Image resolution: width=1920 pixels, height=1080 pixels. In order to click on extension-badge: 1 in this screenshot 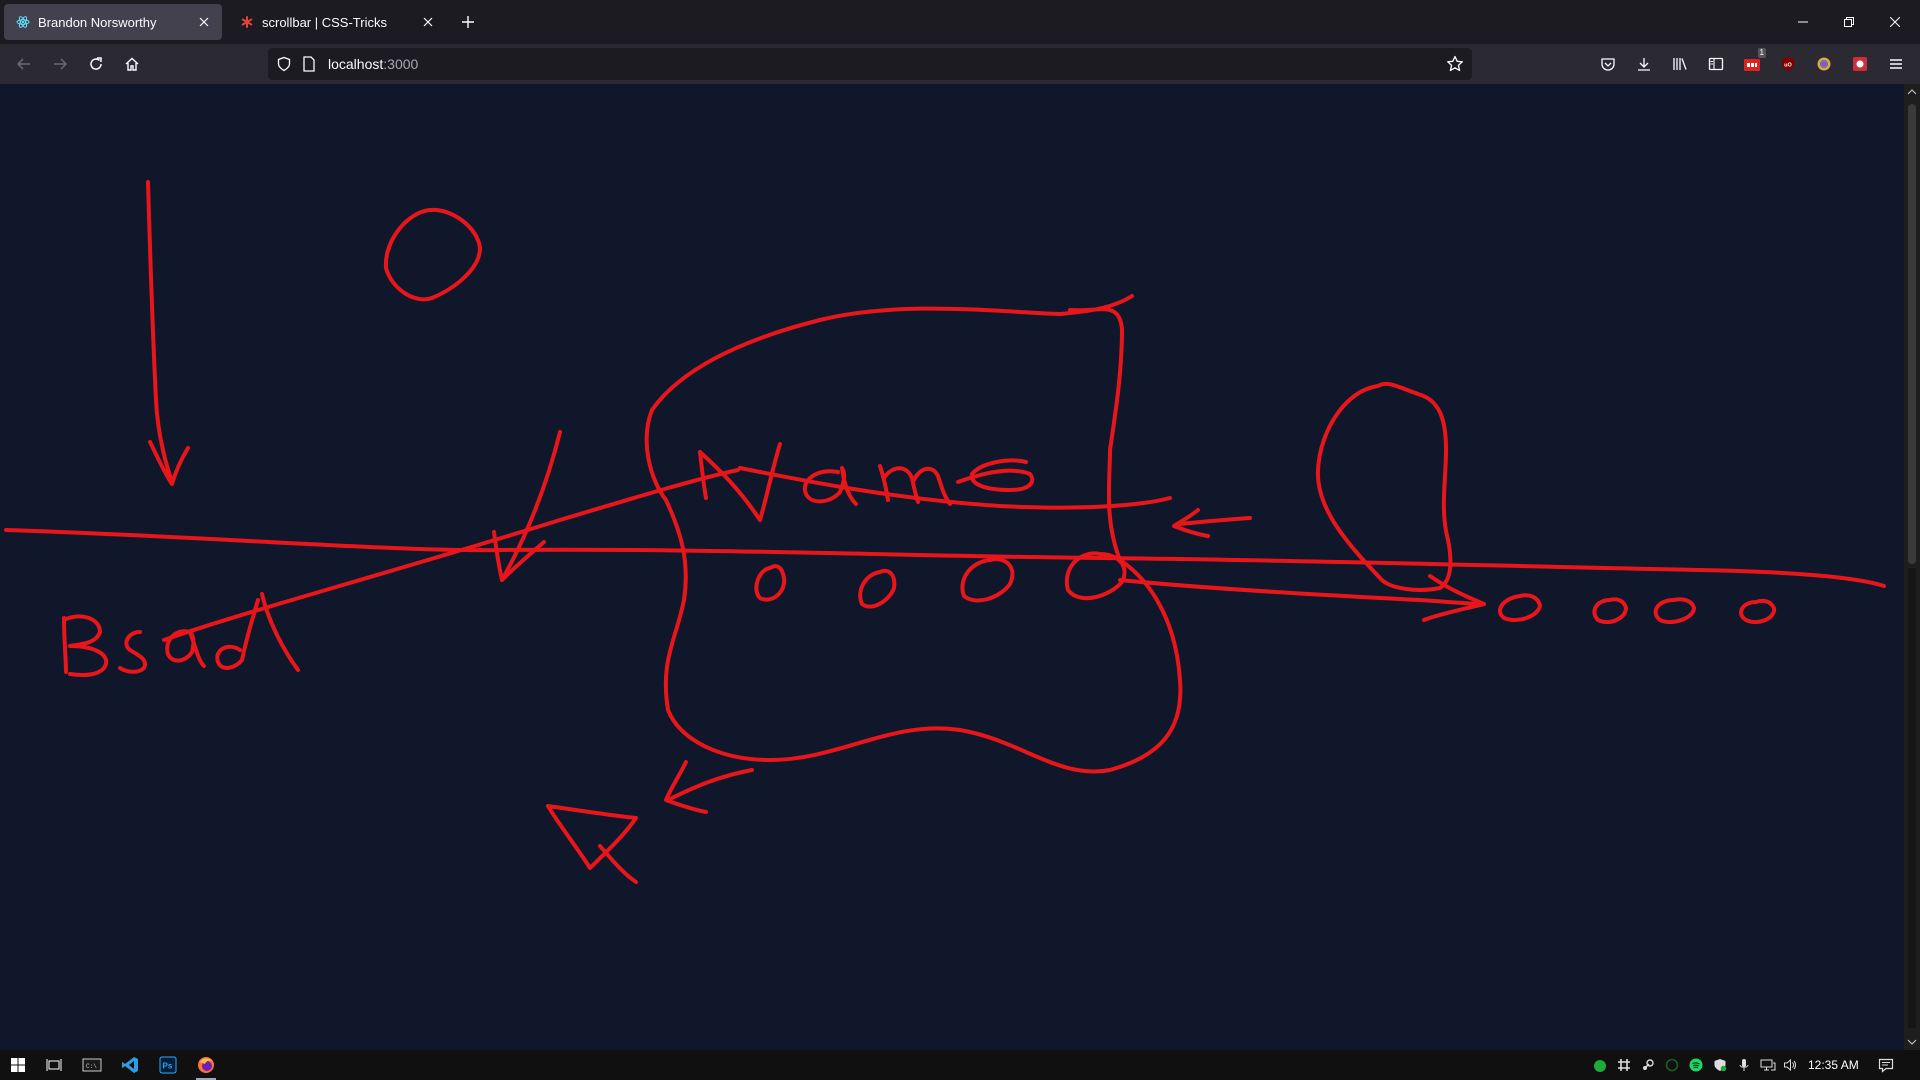, I will do `click(1761, 53)`.